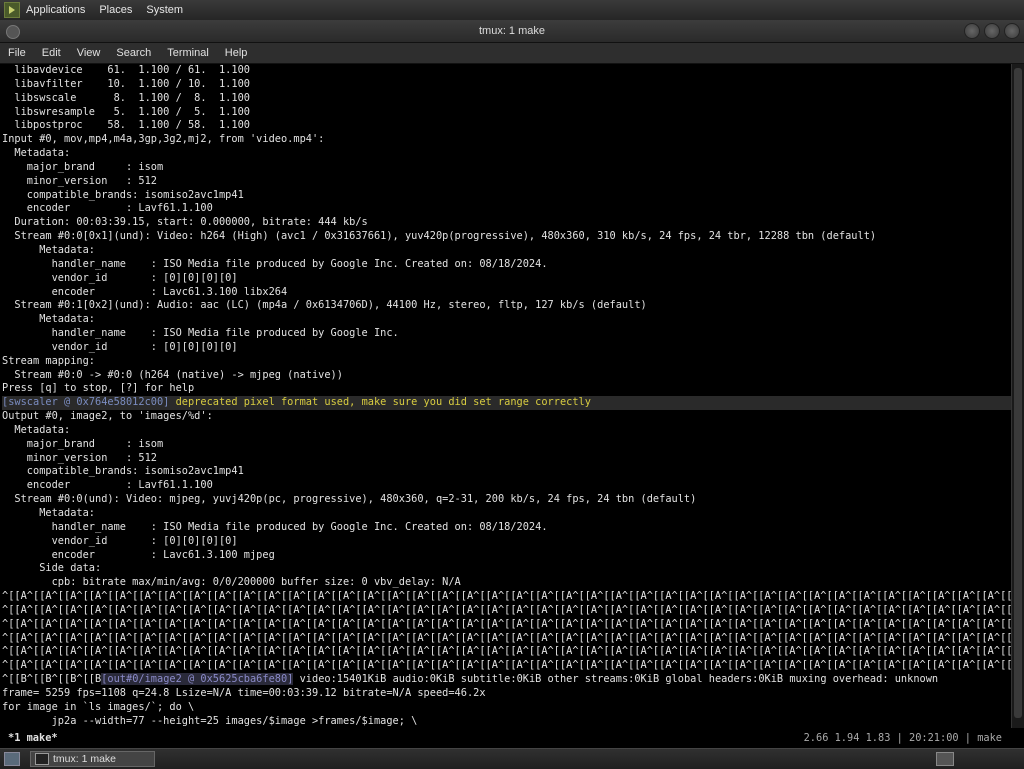 The width and height of the screenshot is (1024, 769). I want to click on taskbar-item-tmux: tmux: 1 make, so click(92, 759).